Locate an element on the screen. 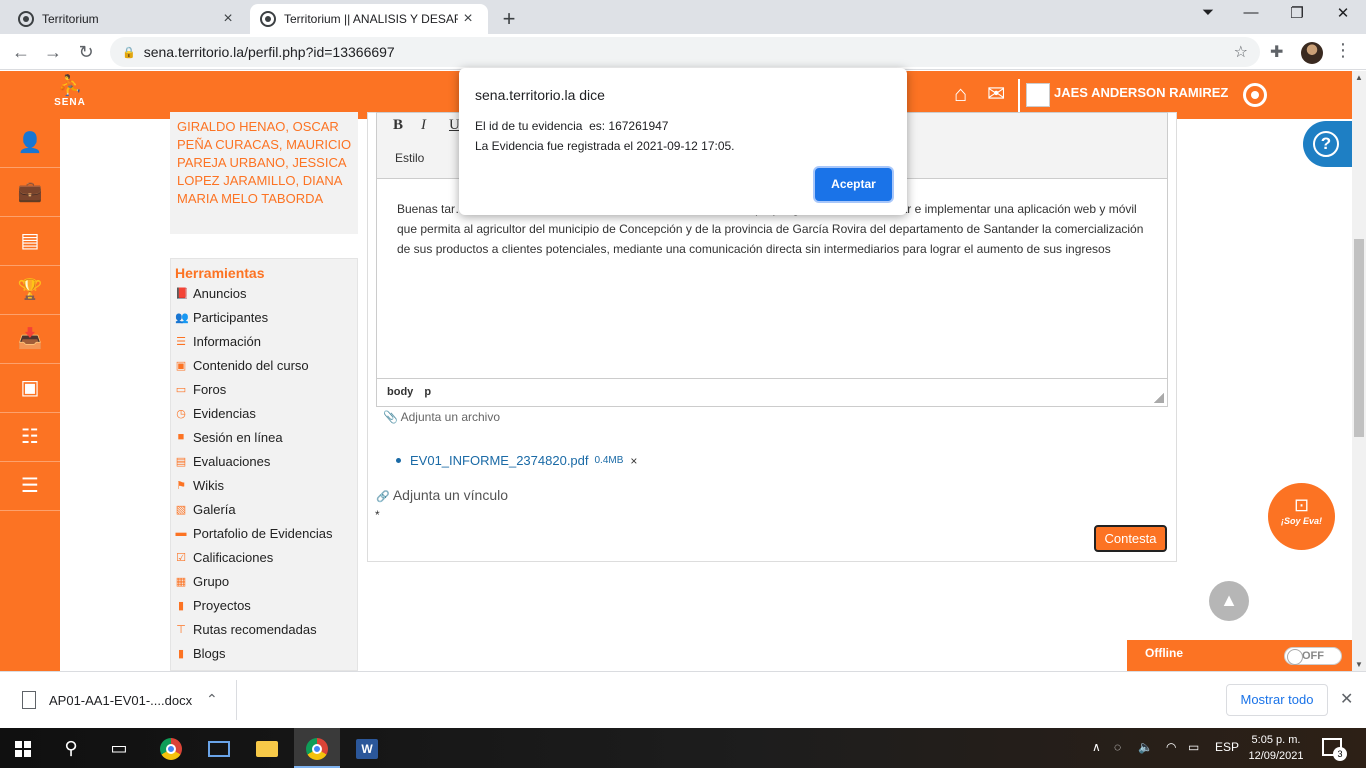  tool-label: Blogs is located at coordinates (209, 653).